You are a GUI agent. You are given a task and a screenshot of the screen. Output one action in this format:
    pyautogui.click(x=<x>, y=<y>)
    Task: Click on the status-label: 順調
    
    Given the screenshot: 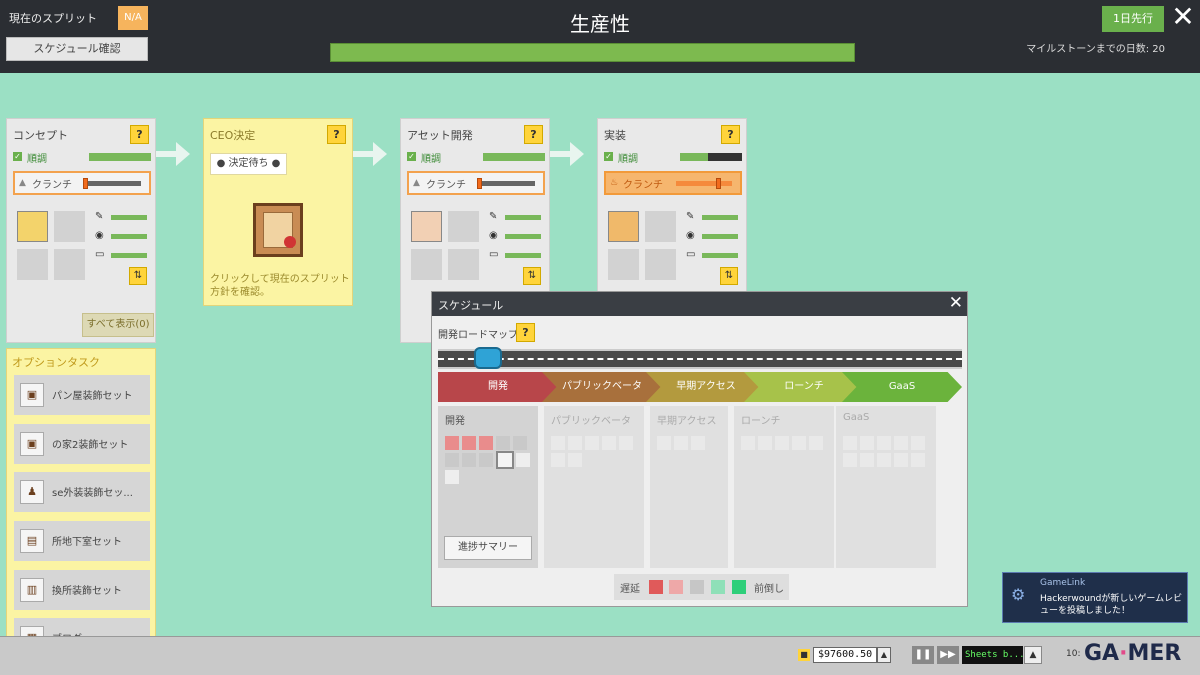 What is the action you would take?
    pyautogui.click(x=37, y=159)
    